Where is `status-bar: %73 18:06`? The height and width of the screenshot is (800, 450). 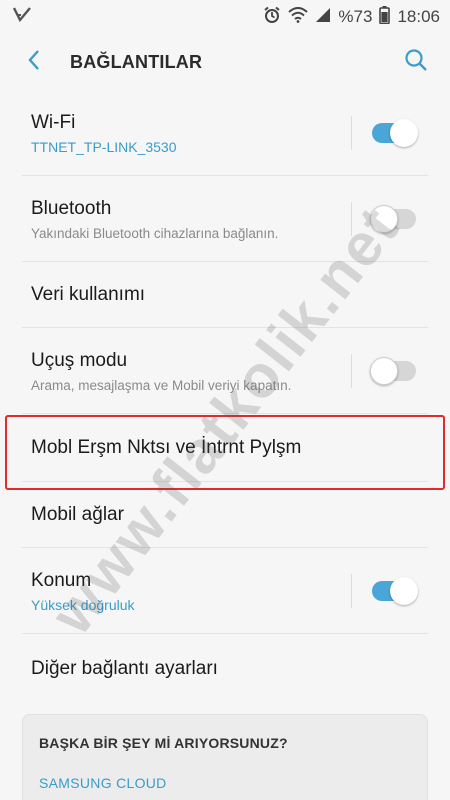
status-bar: %73 18:06 is located at coordinates (225, 17).